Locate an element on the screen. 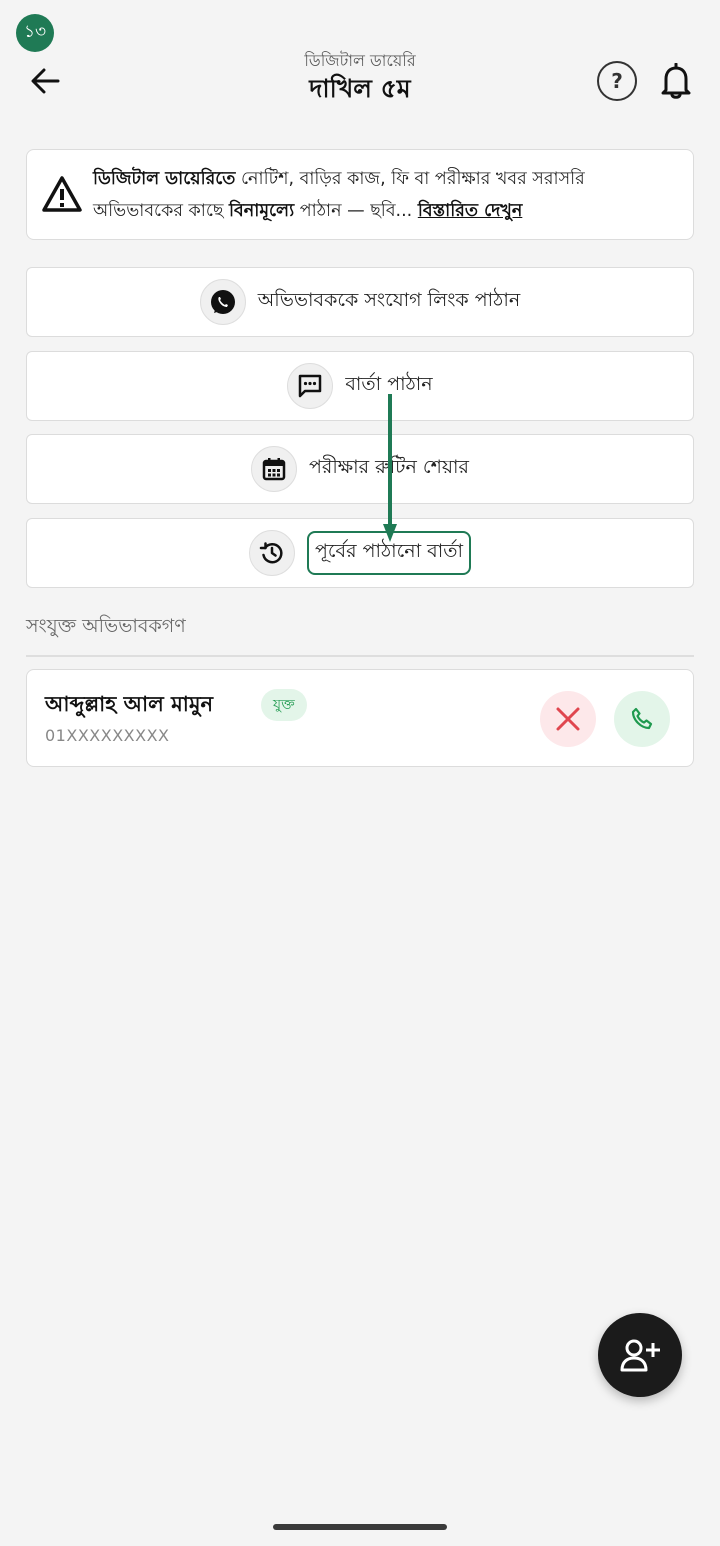 The height and width of the screenshot is (1546, 720). notification-button is located at coordinates (676, 81).